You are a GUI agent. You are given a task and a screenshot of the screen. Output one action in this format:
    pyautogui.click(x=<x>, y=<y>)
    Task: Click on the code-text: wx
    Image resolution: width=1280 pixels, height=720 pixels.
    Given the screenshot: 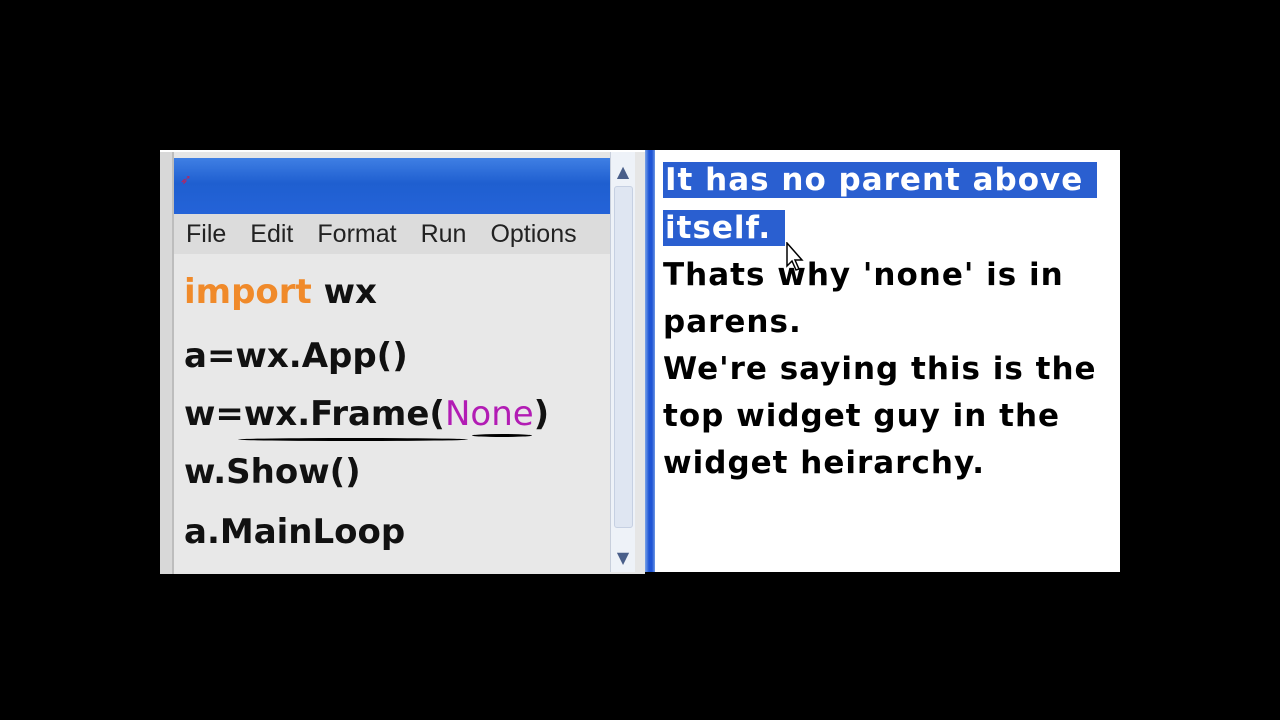 What is the action you would take?
    pyautogui.click(x=344, y=292)
    